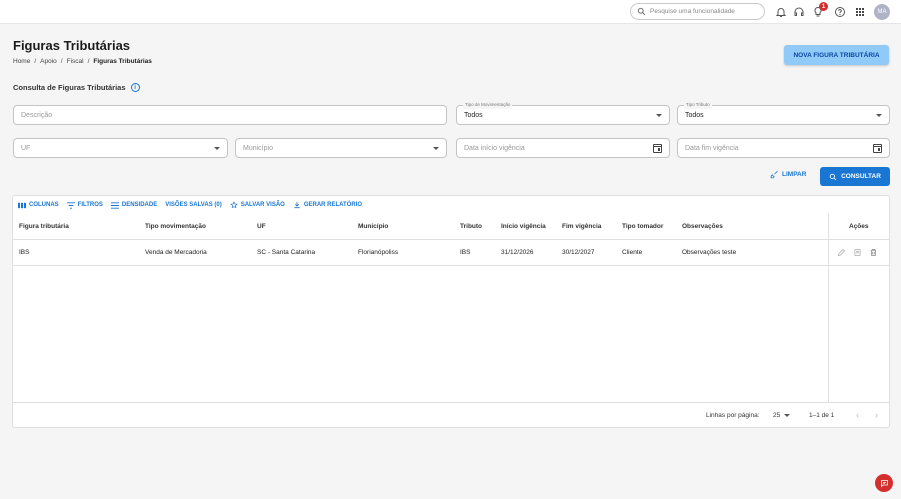 The width and height of the screenshot is (901, 499). What do you see at coordinates (783, 148) in the screenshot?
I see `end-date-input: Data fim vigência` at bounding box center [783, 148].